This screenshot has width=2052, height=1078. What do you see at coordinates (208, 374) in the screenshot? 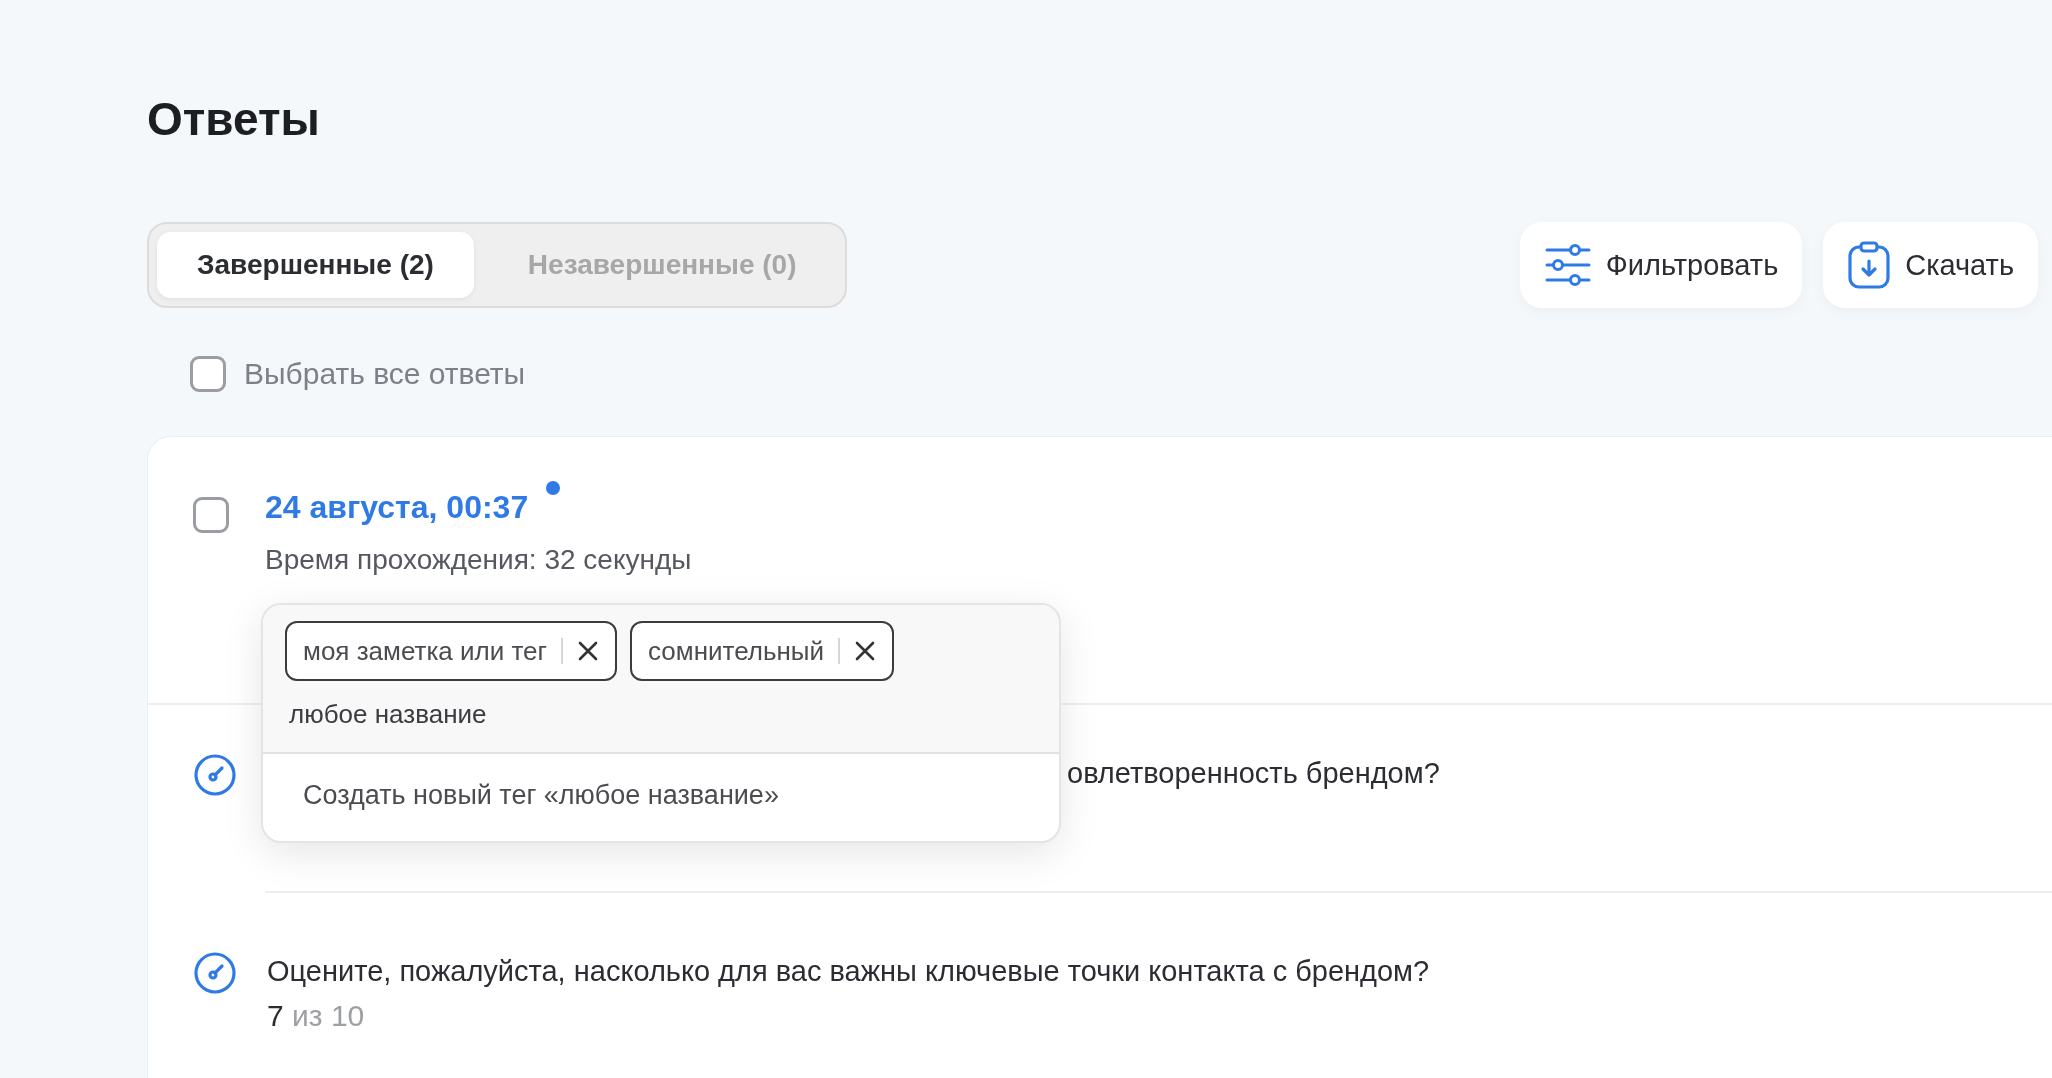
I see `select-all-checkbox` at bounding box center [208, 374].